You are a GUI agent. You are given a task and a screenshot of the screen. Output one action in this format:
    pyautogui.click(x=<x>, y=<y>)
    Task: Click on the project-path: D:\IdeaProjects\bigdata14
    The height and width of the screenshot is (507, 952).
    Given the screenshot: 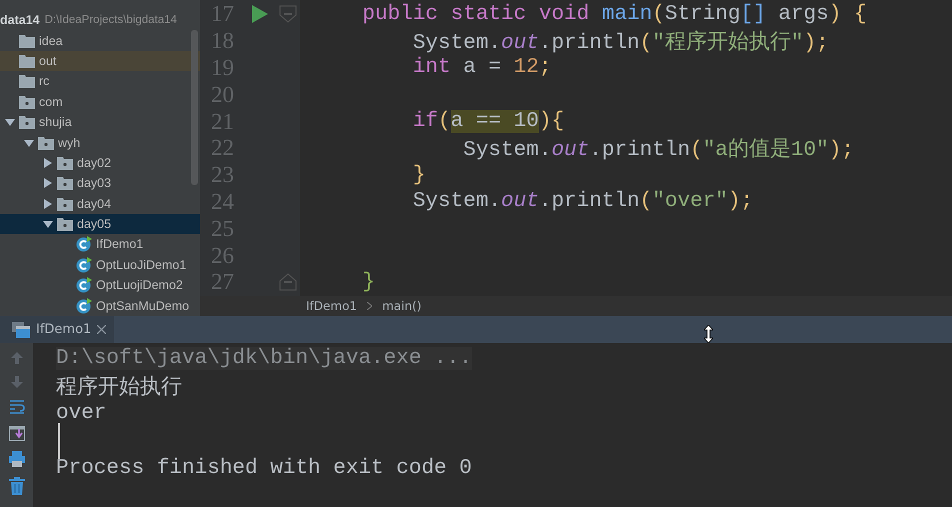 What is the action you would take?
    pyautogui.click(x=110, y=20)
    